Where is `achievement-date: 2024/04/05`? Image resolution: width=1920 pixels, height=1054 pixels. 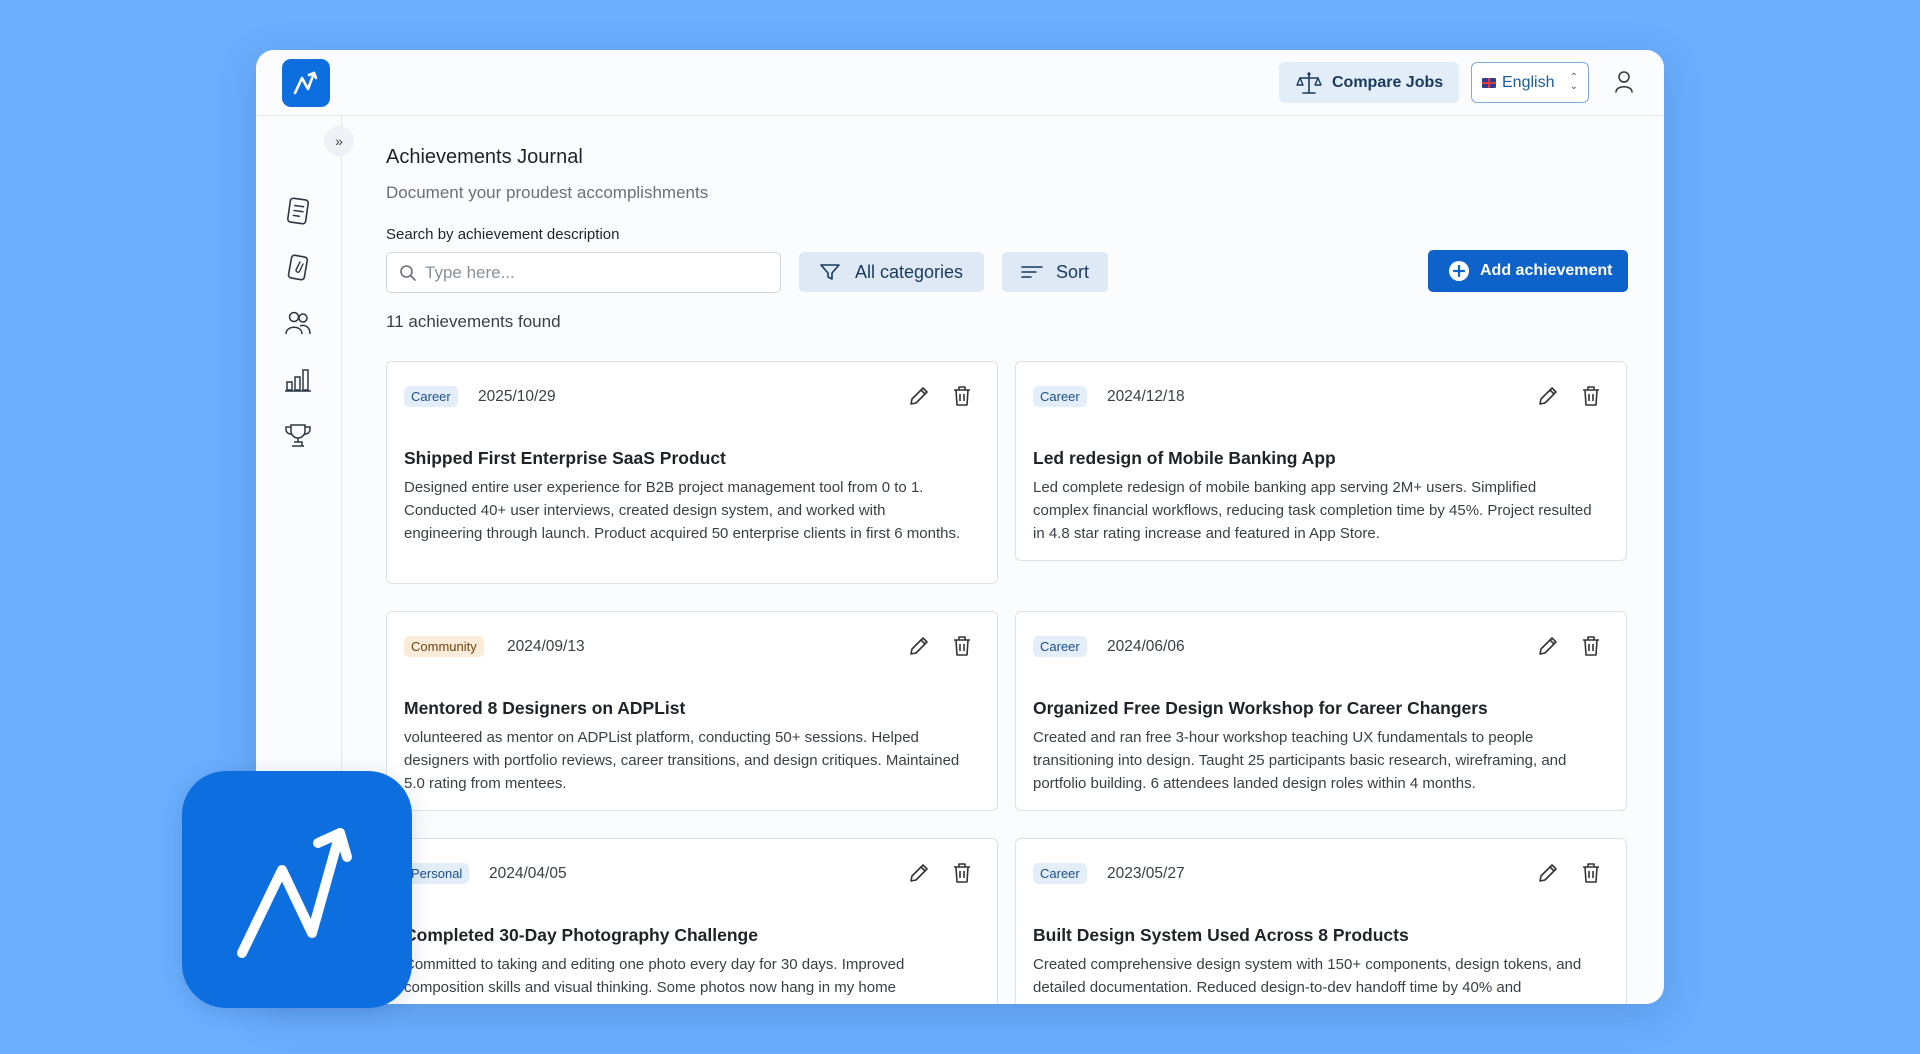
achievement-date: 2024/04/05 is located at coordinates (528, 873).